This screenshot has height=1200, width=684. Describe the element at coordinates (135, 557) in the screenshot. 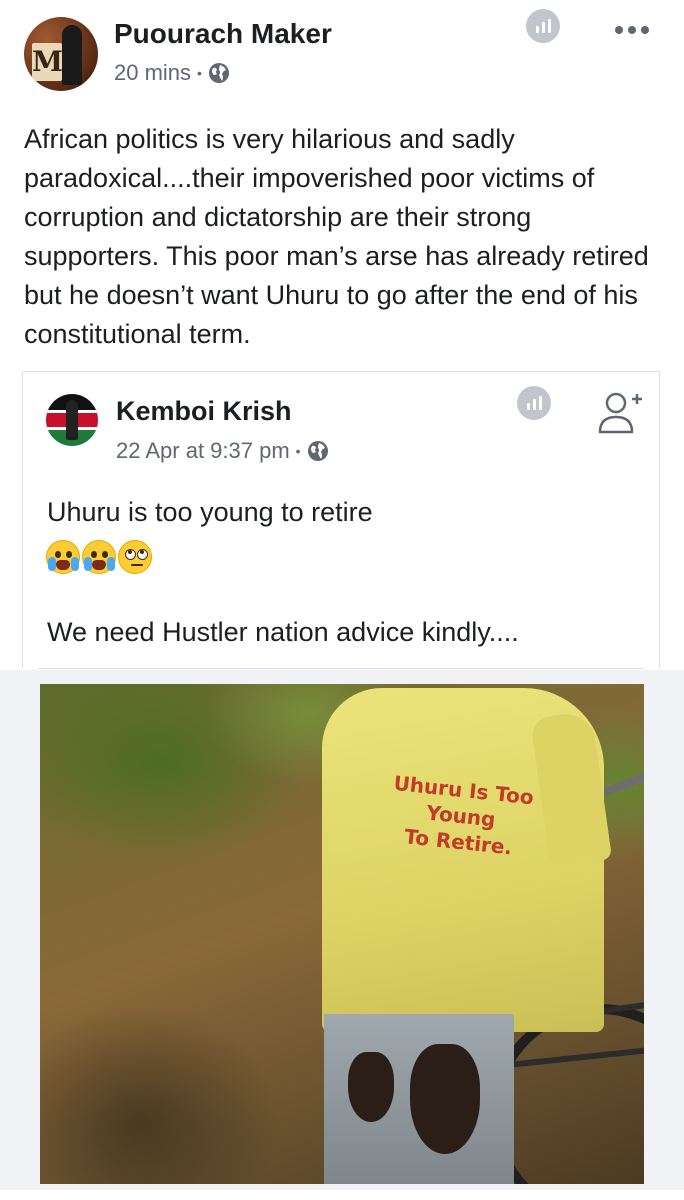

I see `face-with-rolling-eyes-icon` at that location.